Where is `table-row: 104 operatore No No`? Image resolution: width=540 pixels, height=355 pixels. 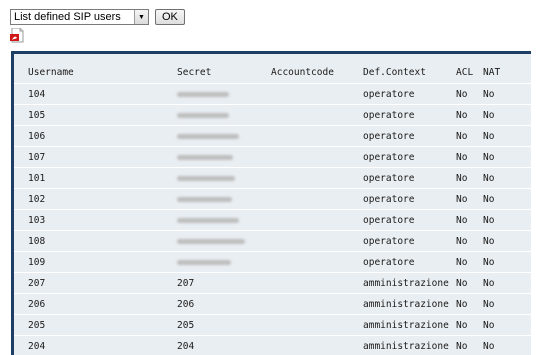
table-row: 104 operatore No No is located at coordinates (272, 93).